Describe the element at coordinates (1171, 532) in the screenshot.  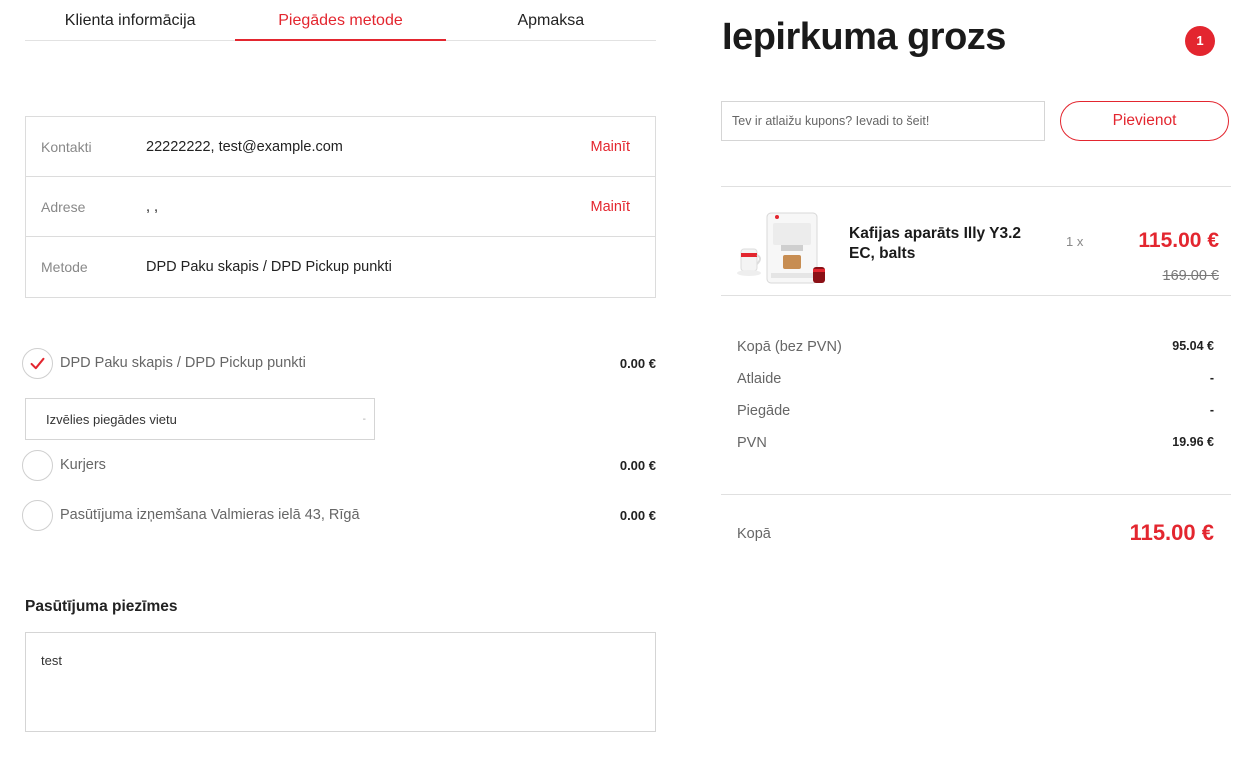
I see `grand-total-value: 115.00 €` at that location.